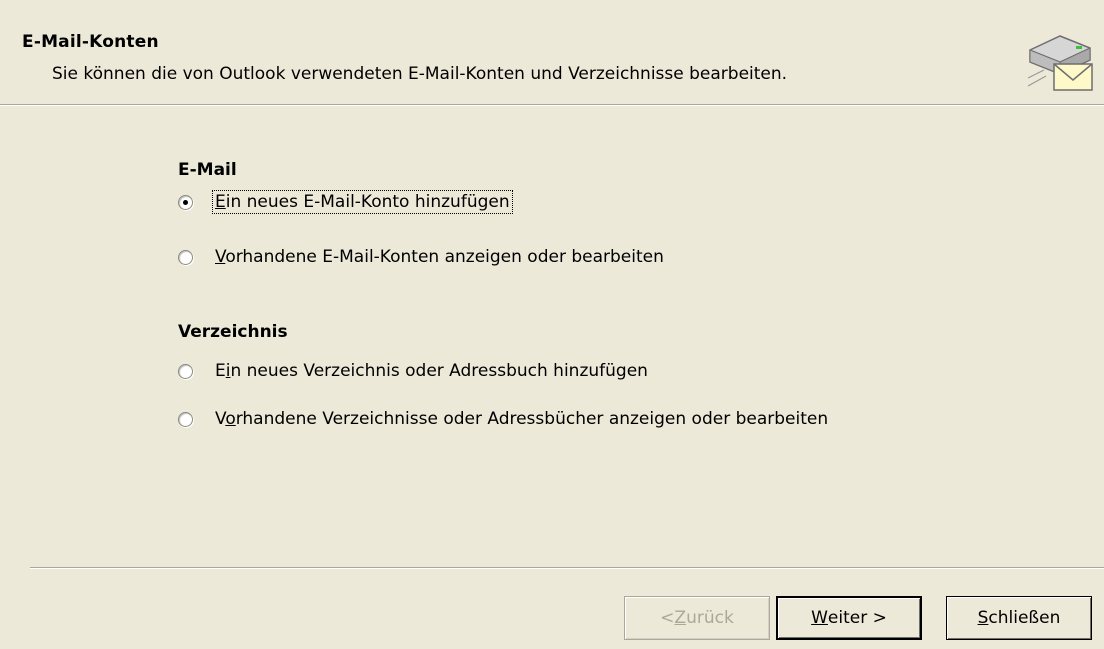 Image resolution: width=1104 pixels, height=649 pixels. I want to click on back-button: < Zurück, so click(697, 618).